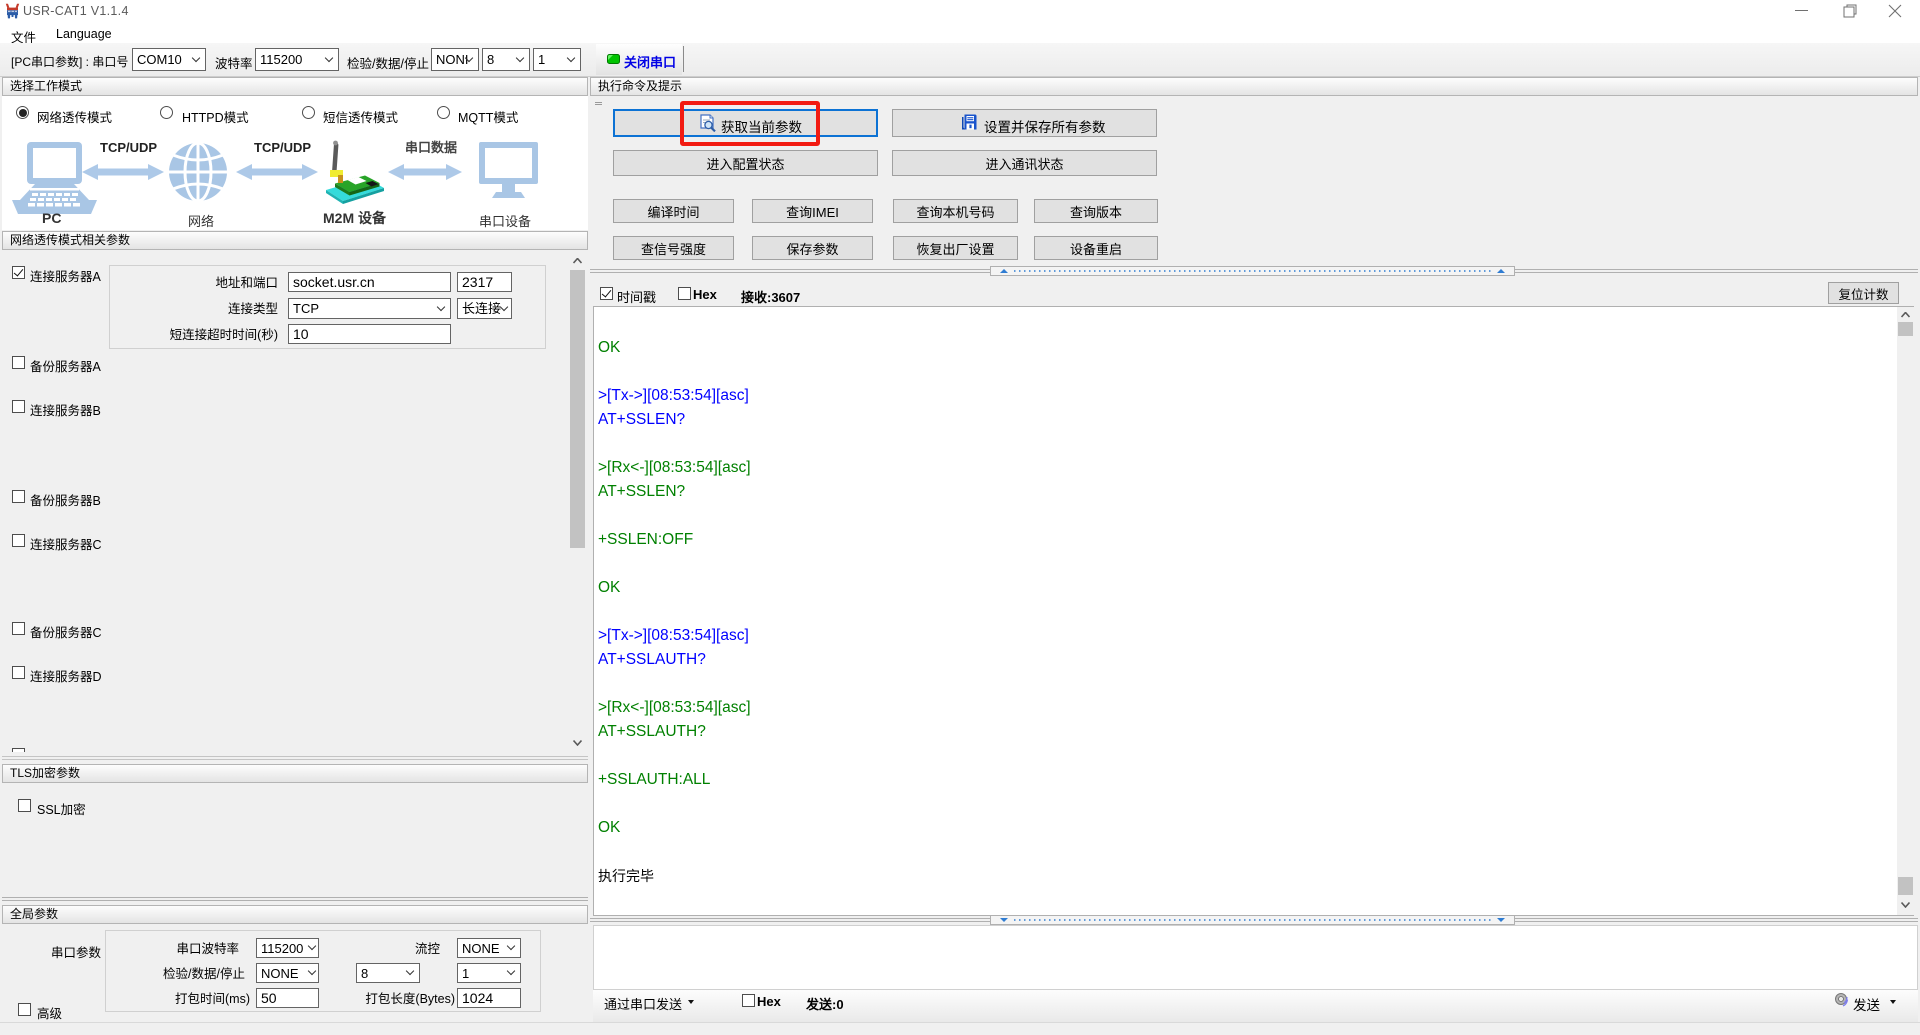 The image size is (1920, 1035). What do you see at coordinates (505, 221) in the screenshot?
I see `svg-text: 串口设备` at bounding box center [505, 221].